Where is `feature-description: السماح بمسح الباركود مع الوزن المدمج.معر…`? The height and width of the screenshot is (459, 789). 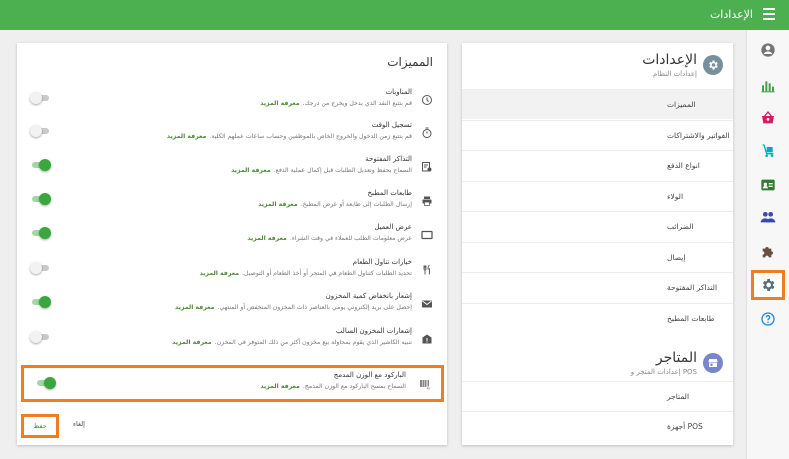
feature-description: السماح بمسح الباركود مع الوزن المدمج.معر… is located at coordinates (333, 386).